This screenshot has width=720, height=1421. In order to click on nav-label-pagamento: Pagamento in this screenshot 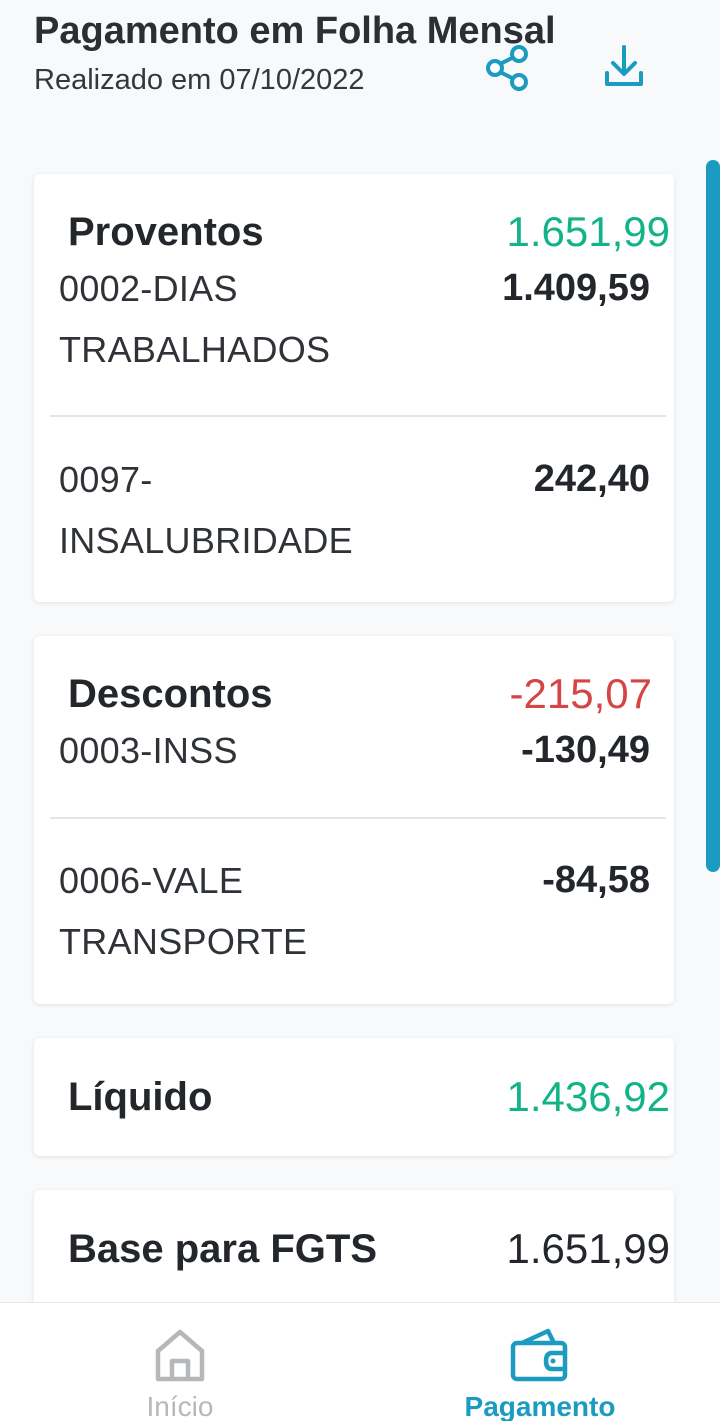, I will do `click(540, 1406)`.